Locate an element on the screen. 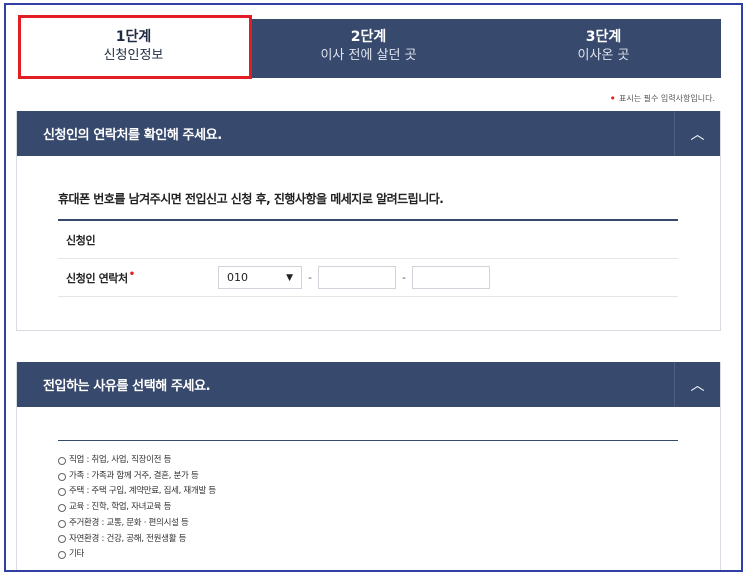  reason-label: 자연환경 : 건강, 공해, 전원생활 등 is located at coordinates (128, 538).